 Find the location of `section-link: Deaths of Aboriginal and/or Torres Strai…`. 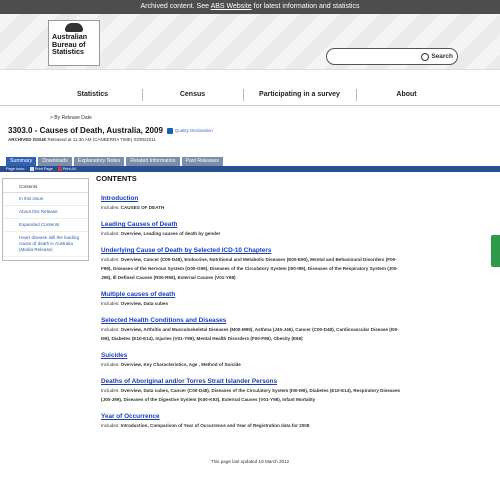

section-link: Deaths of Aboriginal and/or Torres Strai… is located at coordinates (253, 381).